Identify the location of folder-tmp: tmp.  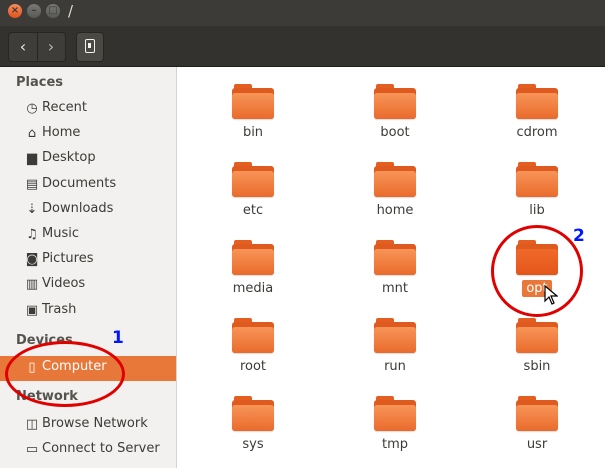
(394, 429).